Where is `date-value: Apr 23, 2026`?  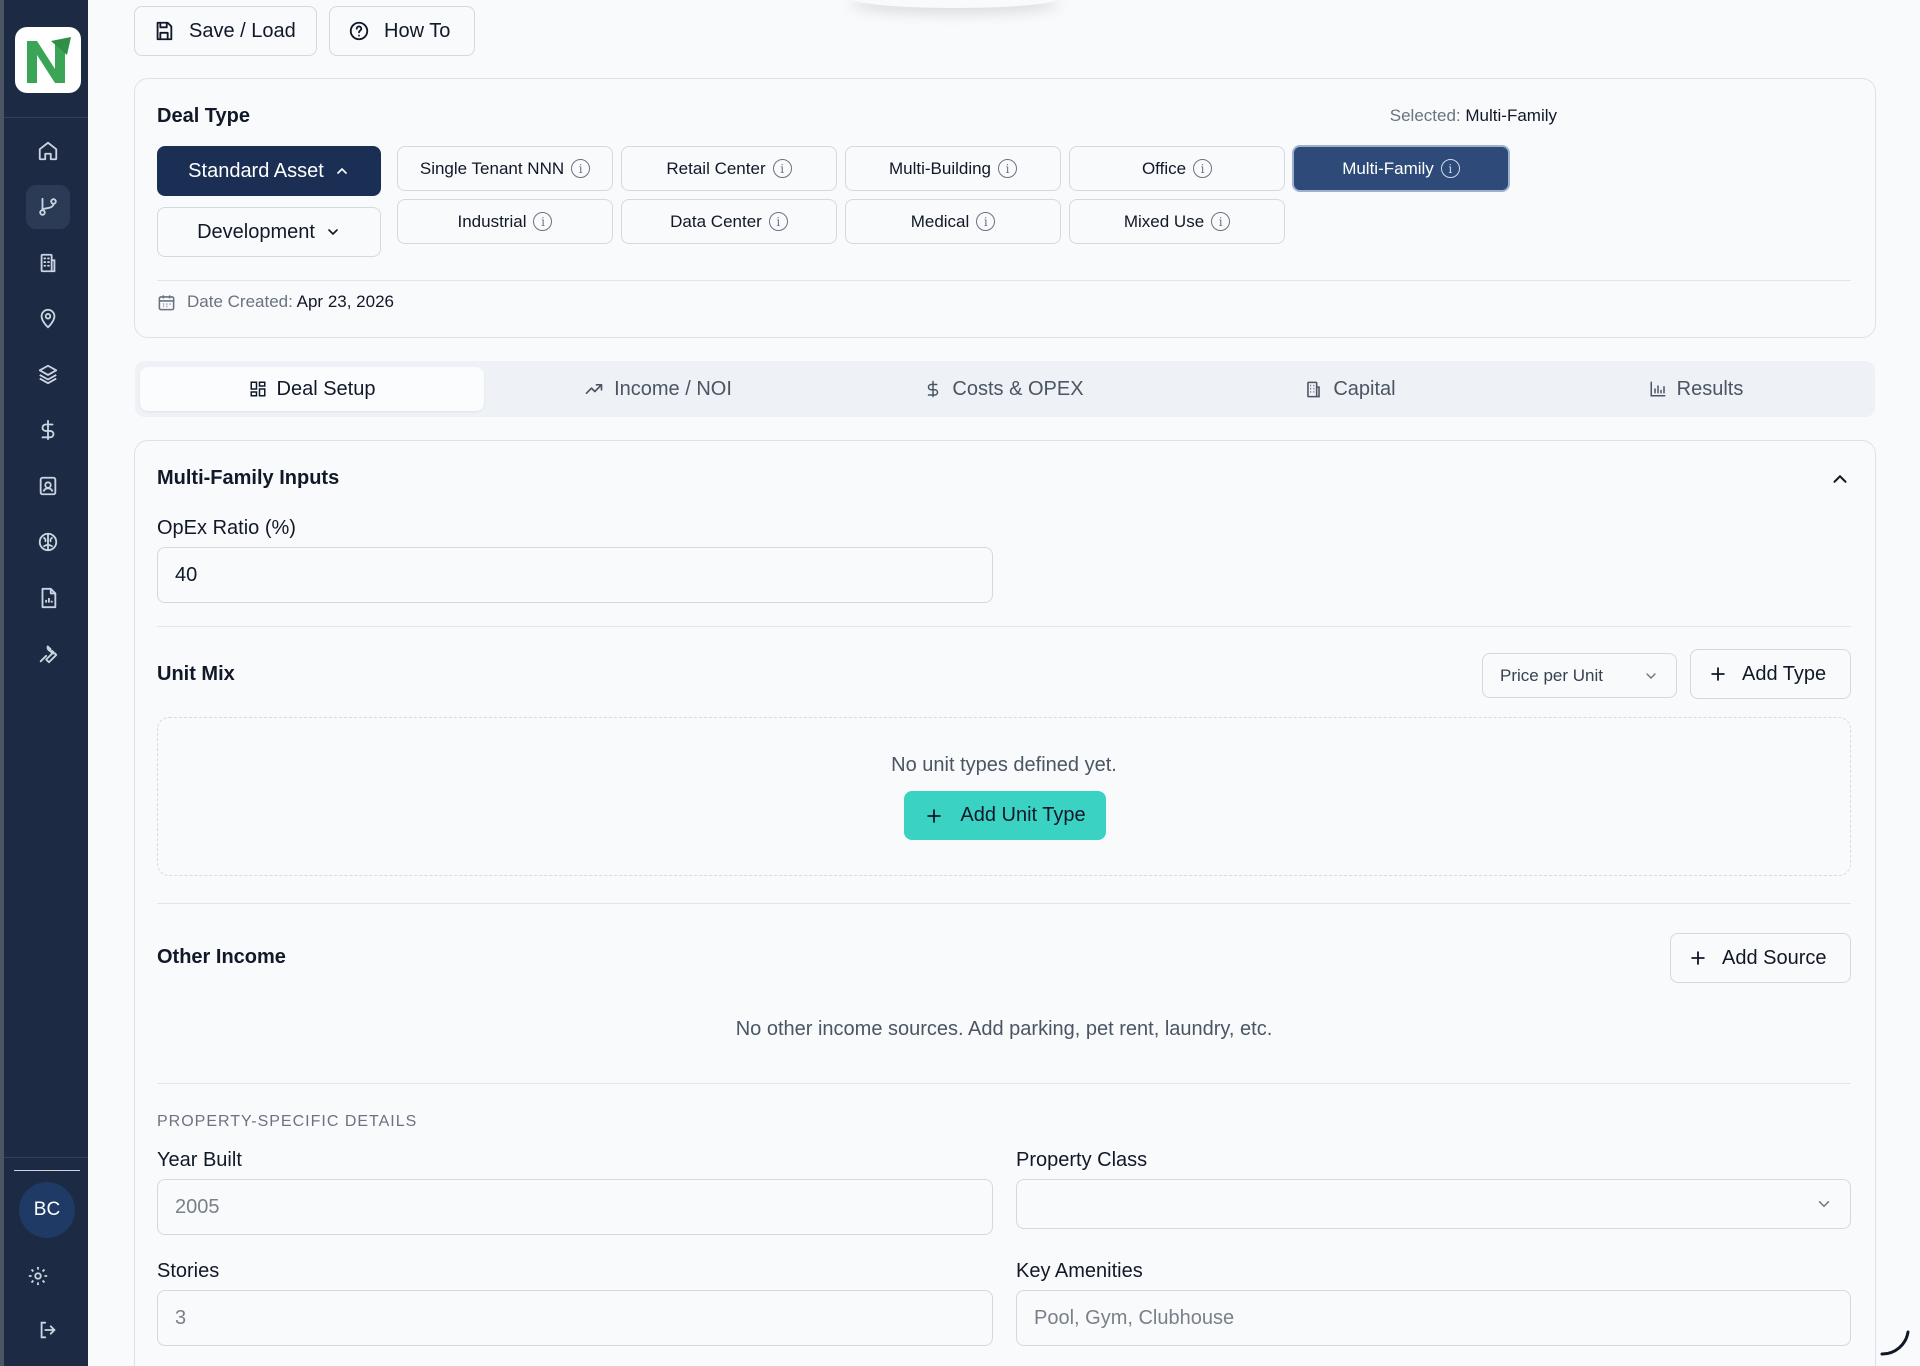
date-value: Apr 23, 2026 is located at coordinates (345, 301).